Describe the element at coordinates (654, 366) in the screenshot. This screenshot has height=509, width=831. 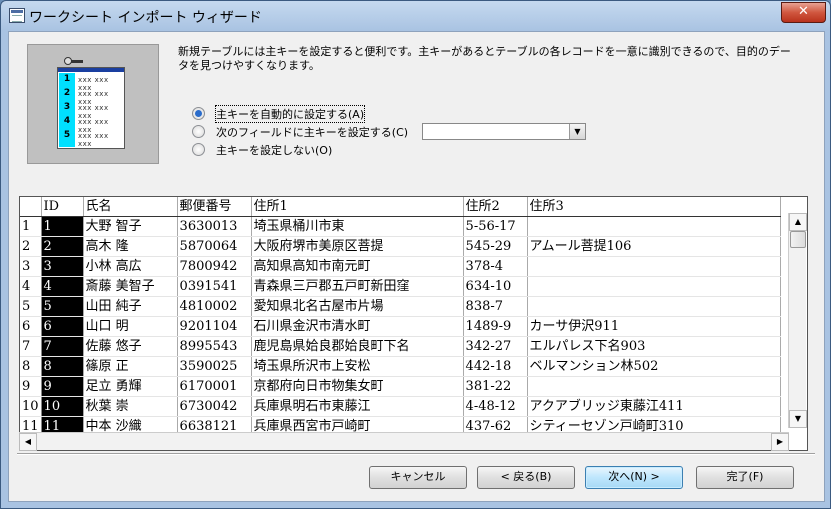
I see `table-cell: ベルマンション林502` at that location.